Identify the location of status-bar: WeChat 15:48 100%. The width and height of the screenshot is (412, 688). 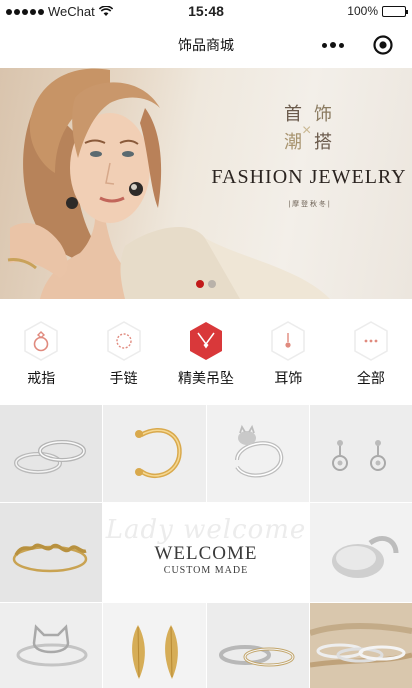
(206, 11).